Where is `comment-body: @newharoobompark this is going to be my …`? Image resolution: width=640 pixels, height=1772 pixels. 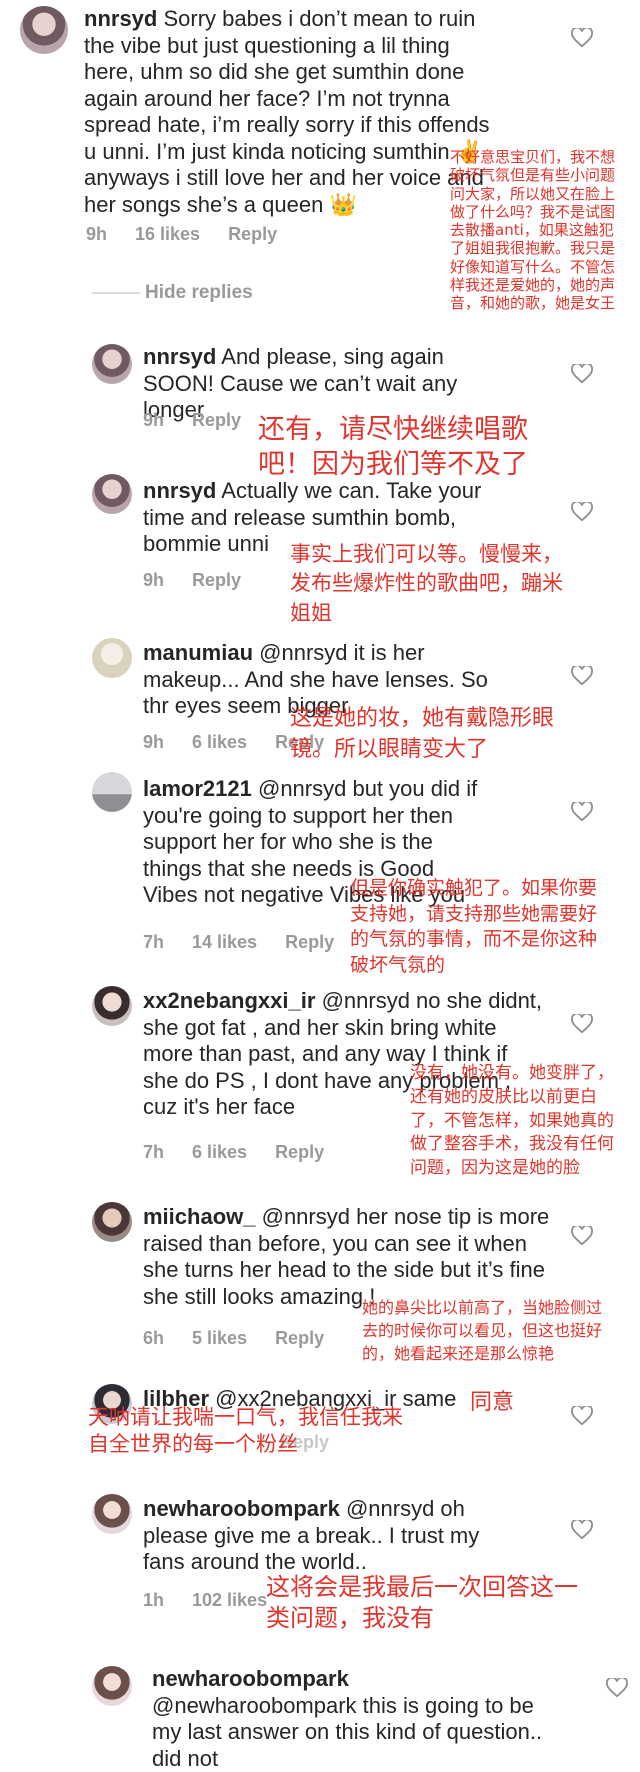 comment-body: @newharoobompark this is going to be my … is located at coordinates (347, 1731).